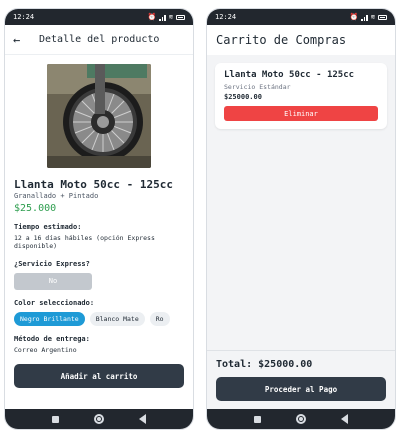 Image resolution: width=400 pixels, height=433 pixels. I want to click on cart-item-service: Servicio Estándar, so click(257, 87).